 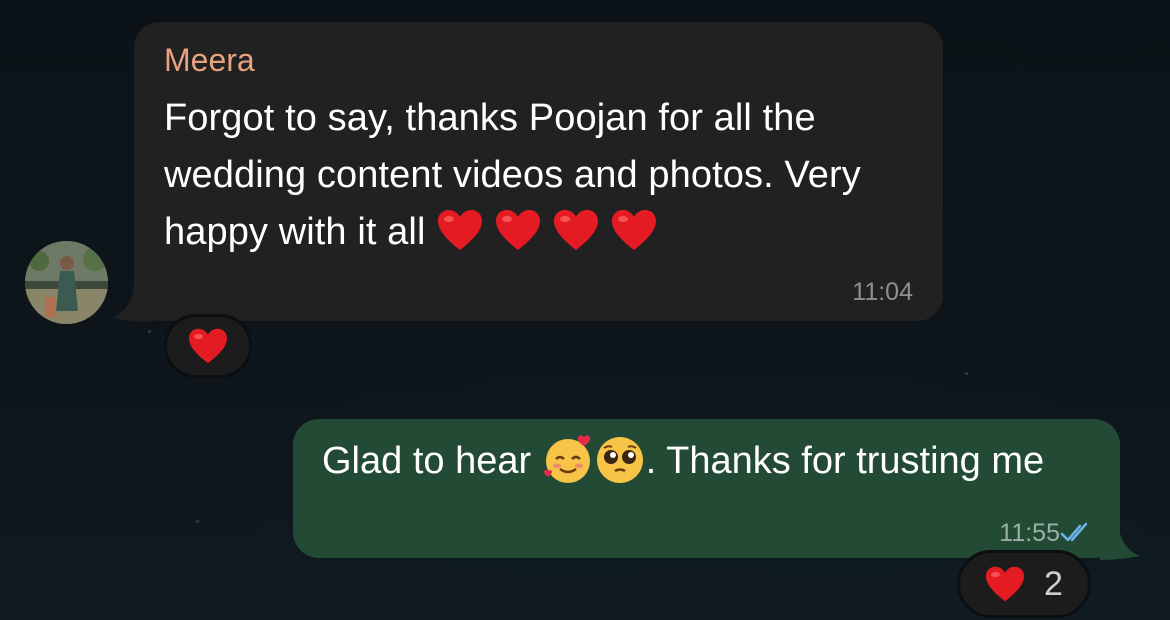 What do you see at coordinates (1053, 583) in the screenshot?
I see `reaction-count: 2` at bounding box center [1053, 583].